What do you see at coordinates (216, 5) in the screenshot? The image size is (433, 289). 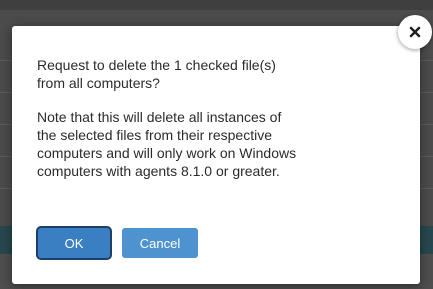 I see `background-header` at bounding box center [216, 5].